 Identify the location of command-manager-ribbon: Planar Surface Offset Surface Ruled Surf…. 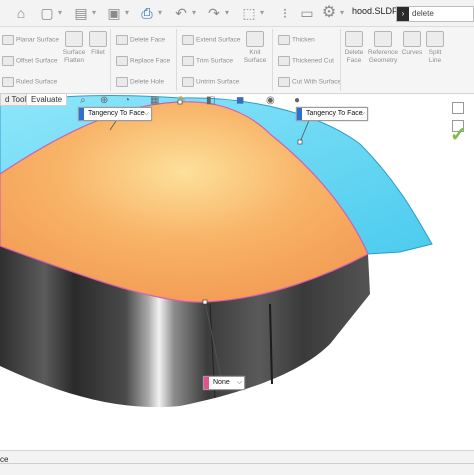
(237, 60).